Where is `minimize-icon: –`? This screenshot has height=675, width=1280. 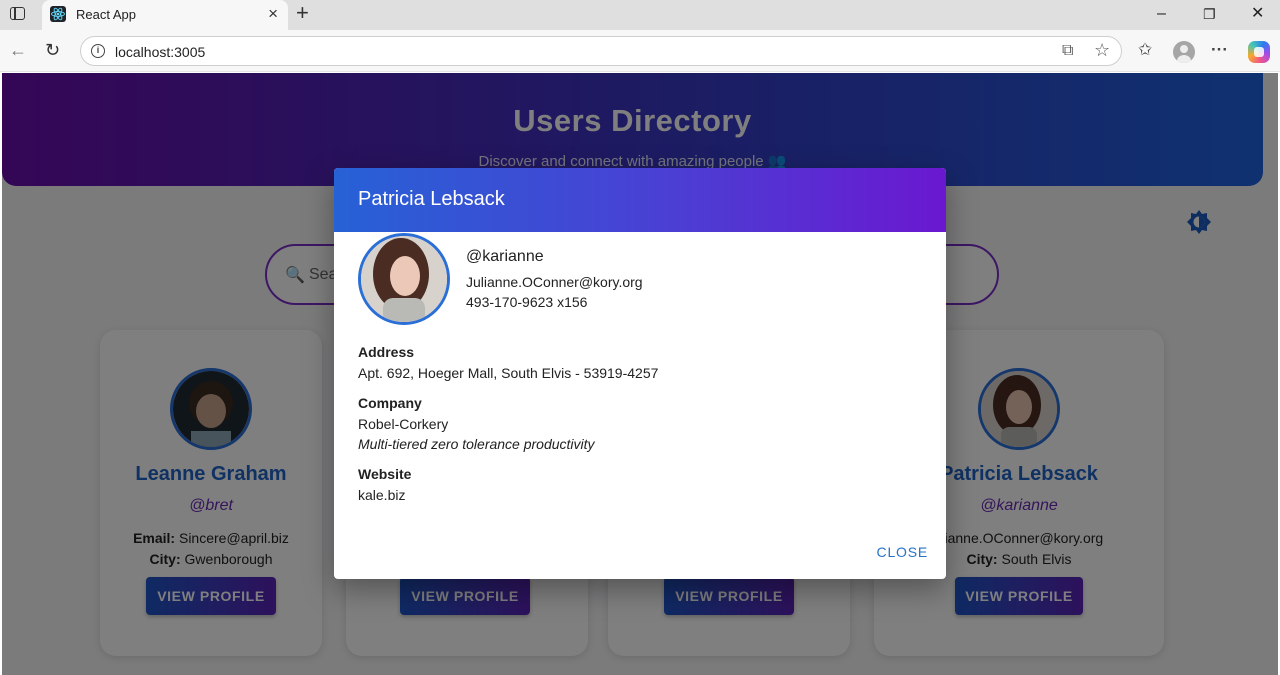
minimize-icon: – is located at coordinates (1161, 14).